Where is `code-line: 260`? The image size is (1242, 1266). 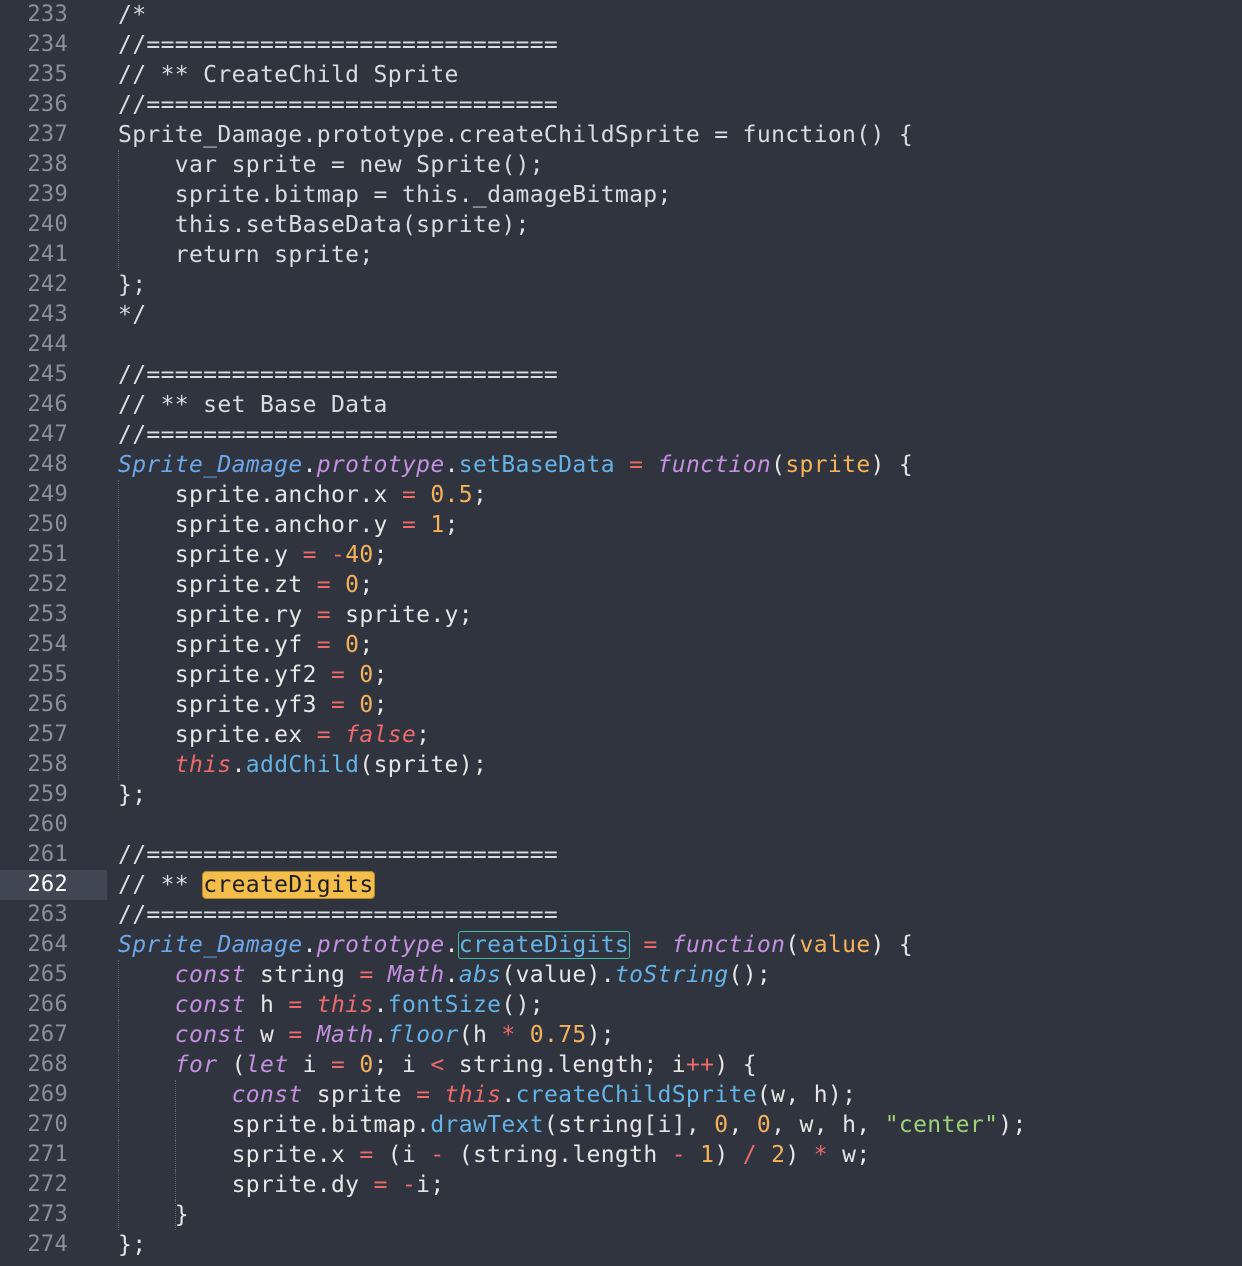 code-line: 260 is located at coordinates (621, 825).